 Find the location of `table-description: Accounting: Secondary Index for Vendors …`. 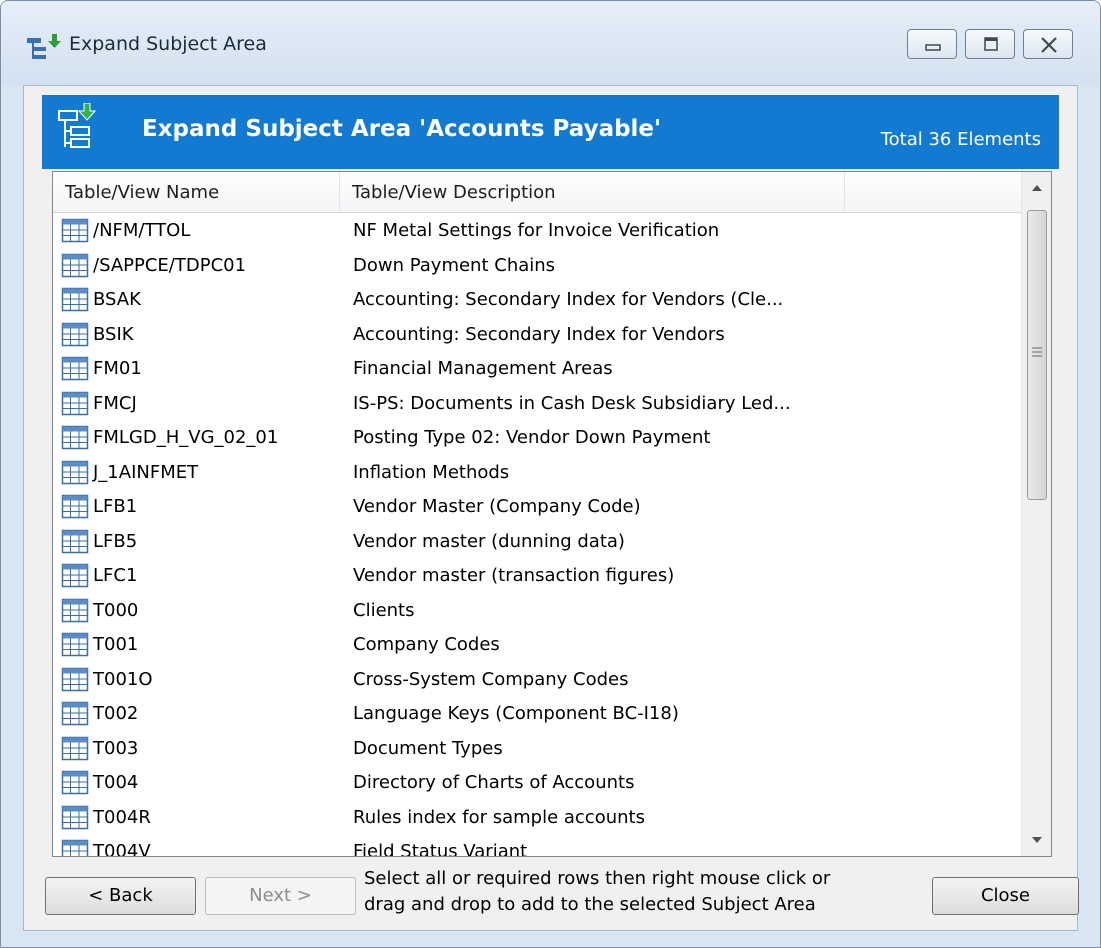

table-description: Accounting: Secondary Index for Vendors … is located at coordinates (568, 299).